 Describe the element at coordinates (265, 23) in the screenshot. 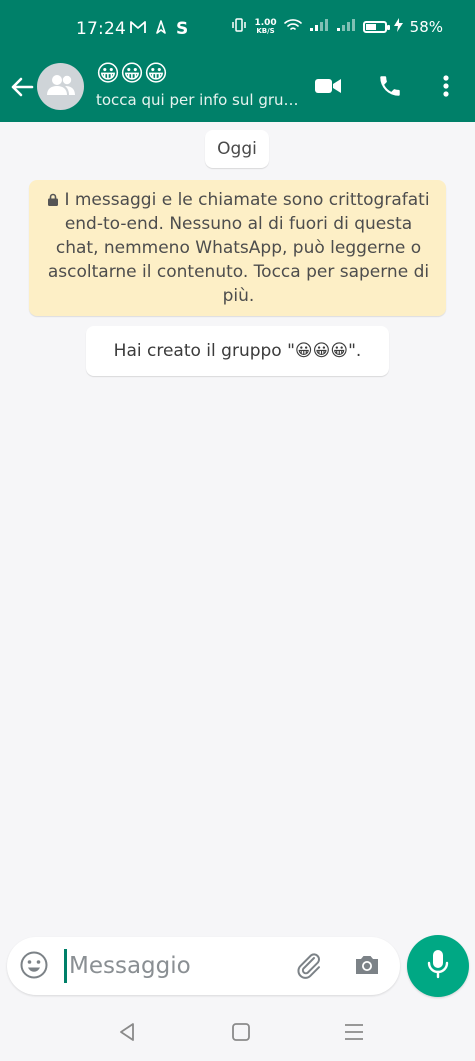

I see `net-speed-value: 1.00` at that location.